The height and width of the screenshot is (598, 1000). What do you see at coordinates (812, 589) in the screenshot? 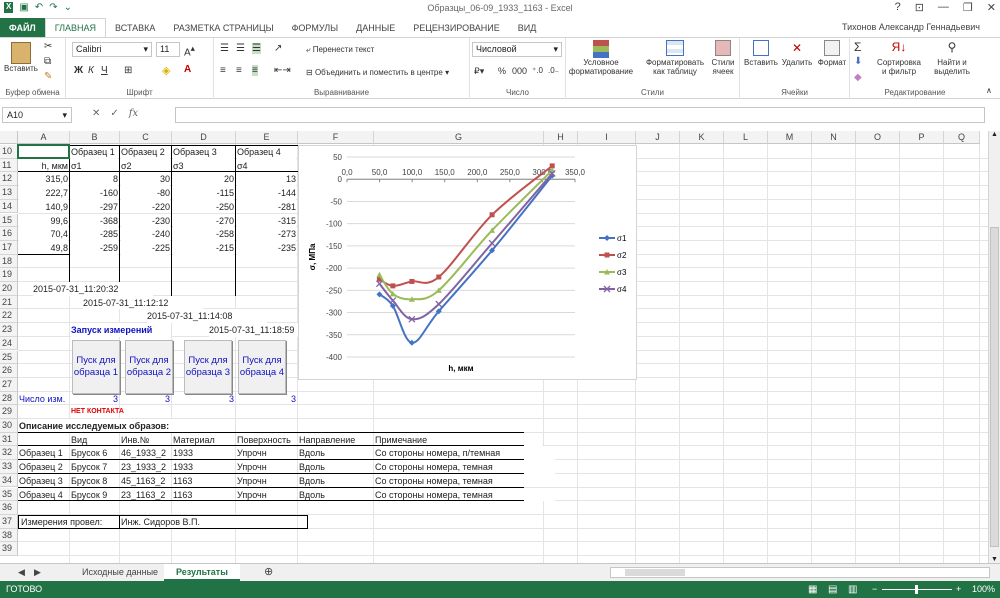
I see `normal-view-icon: ▦` at bounding box center [812, 589].